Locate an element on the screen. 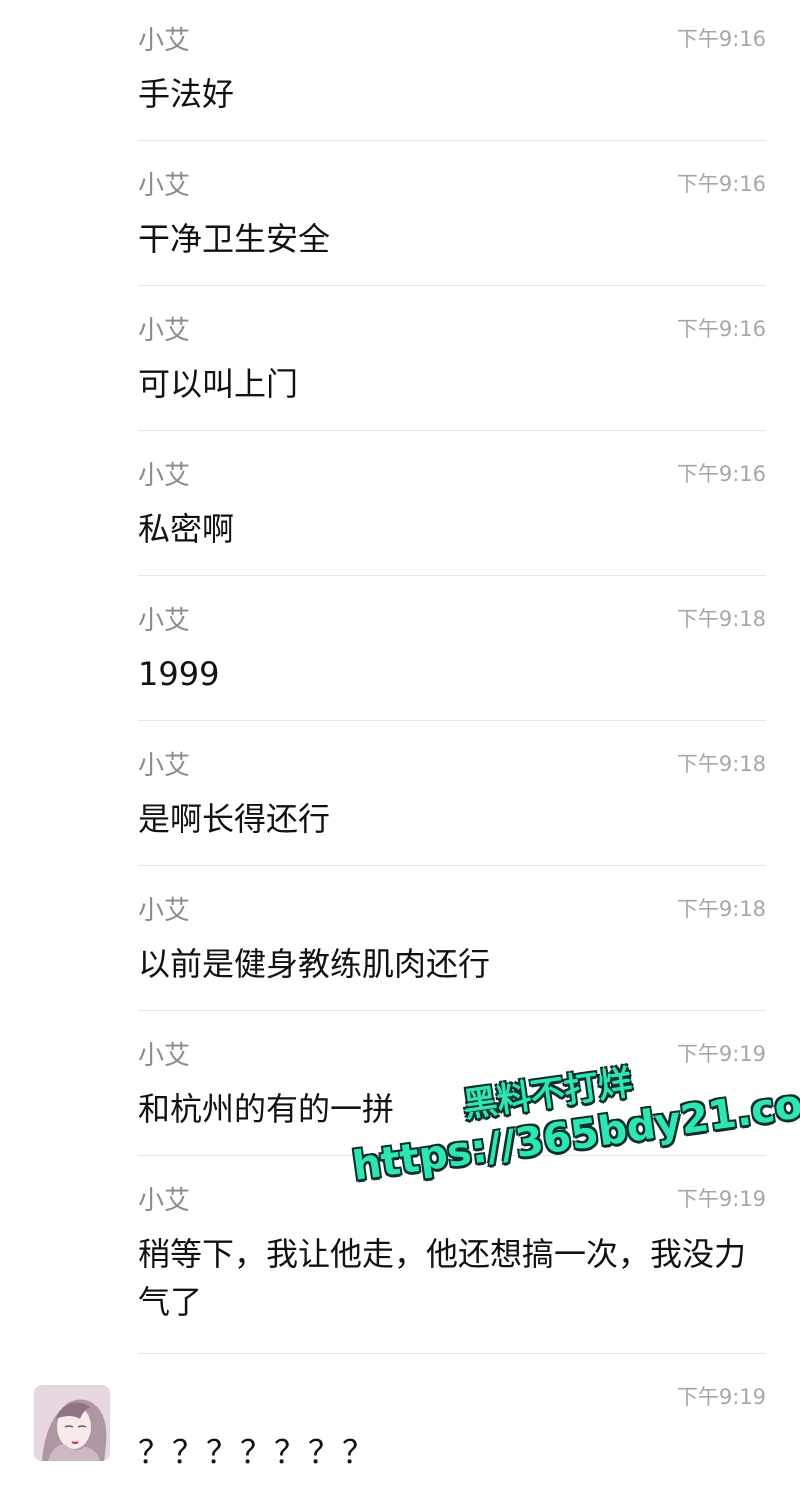 The height and width of the screenshot is (1488, 800). message-text: 1999 is located at coordinates (179, 674).